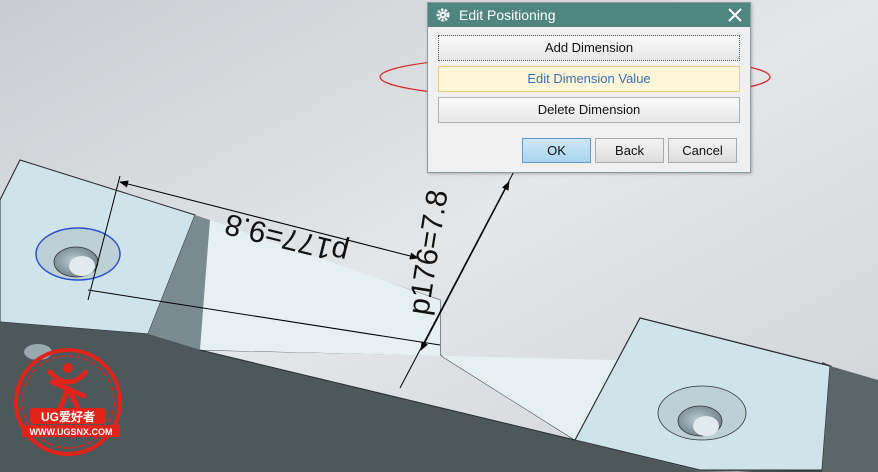  Describe the element at coordinates (850, 419) in the screenshot. I see `right-side-face` at that location.